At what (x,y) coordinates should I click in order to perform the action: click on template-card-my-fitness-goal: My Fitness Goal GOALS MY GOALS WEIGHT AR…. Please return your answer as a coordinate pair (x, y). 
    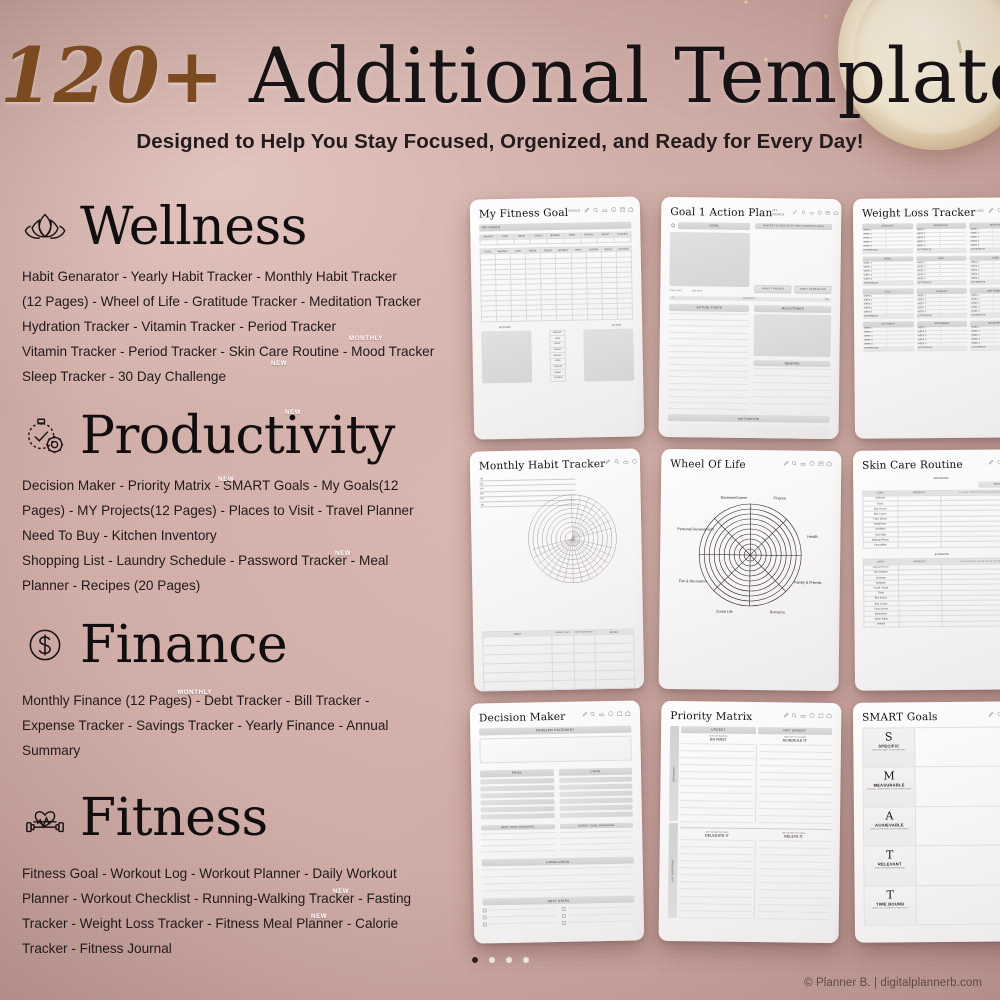
    Looking at the image, I should click on (557, 318).